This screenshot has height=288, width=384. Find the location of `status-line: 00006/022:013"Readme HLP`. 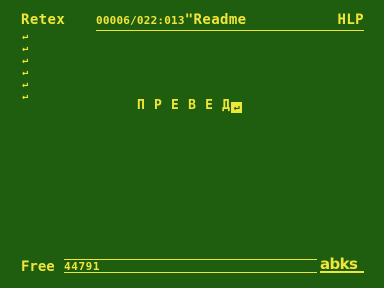

status-line: 00006/022:013"Readme HLP is located at coordinates (230, 21).